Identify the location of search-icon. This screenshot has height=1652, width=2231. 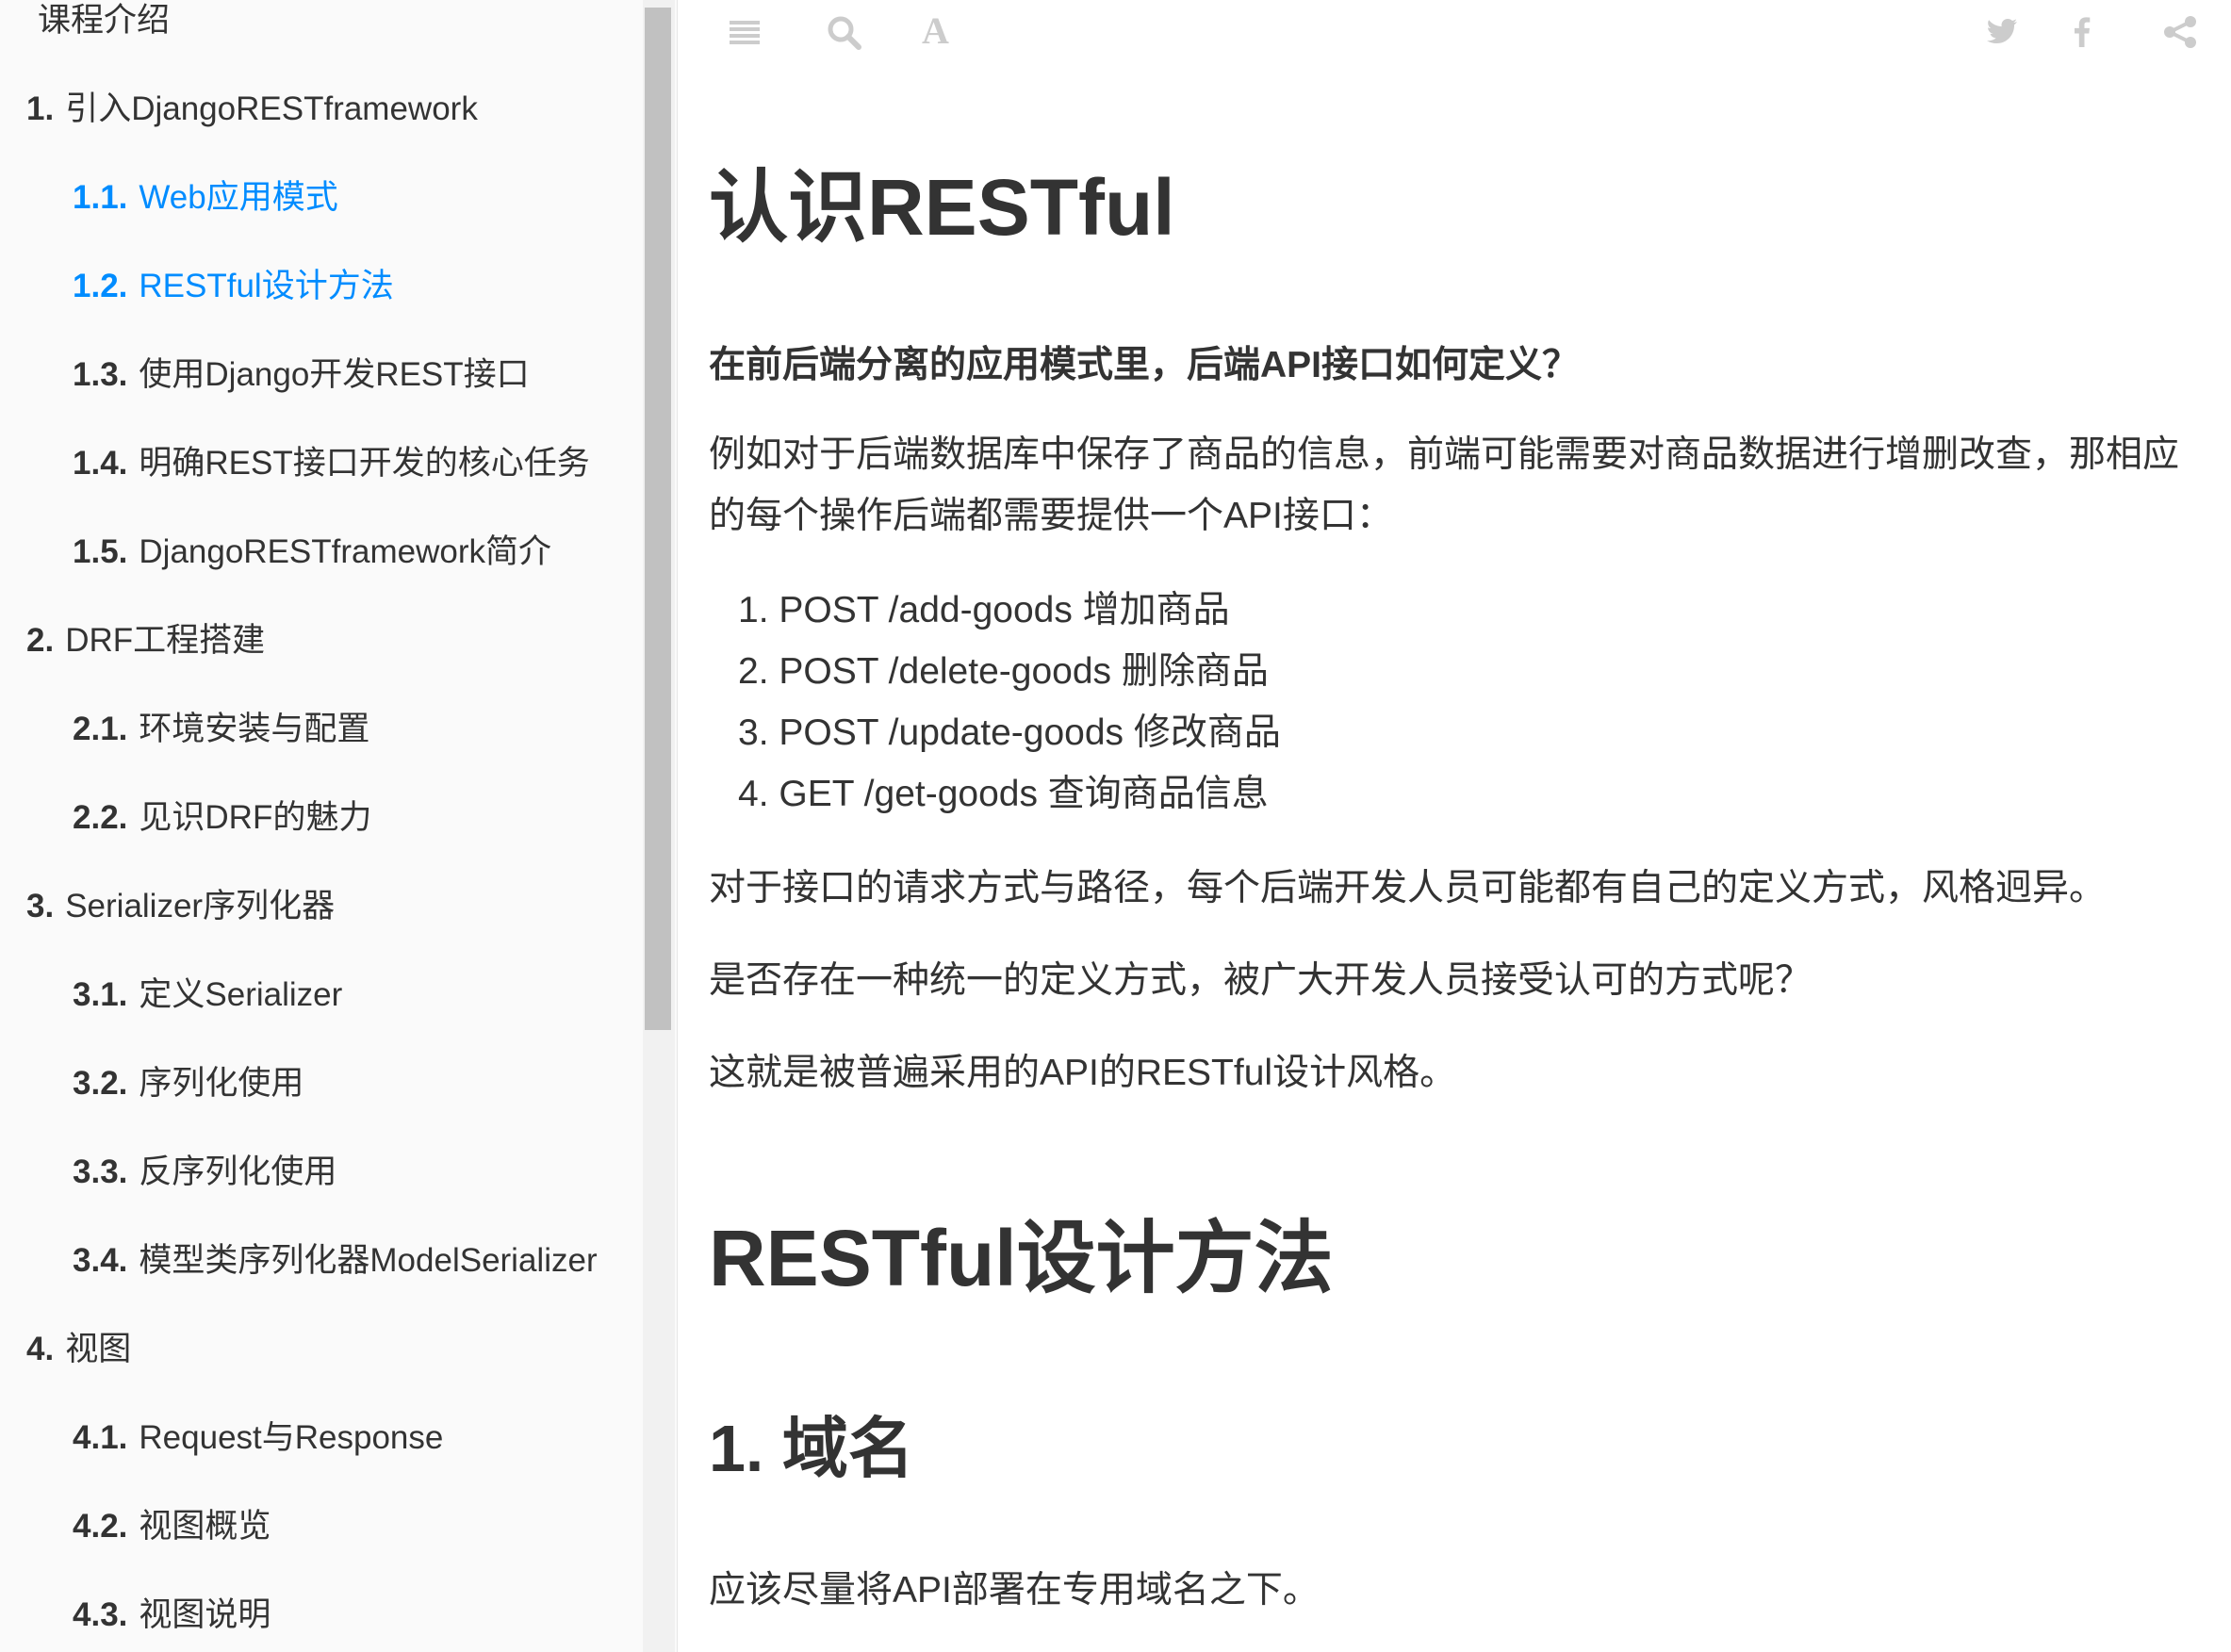
(843, 32).